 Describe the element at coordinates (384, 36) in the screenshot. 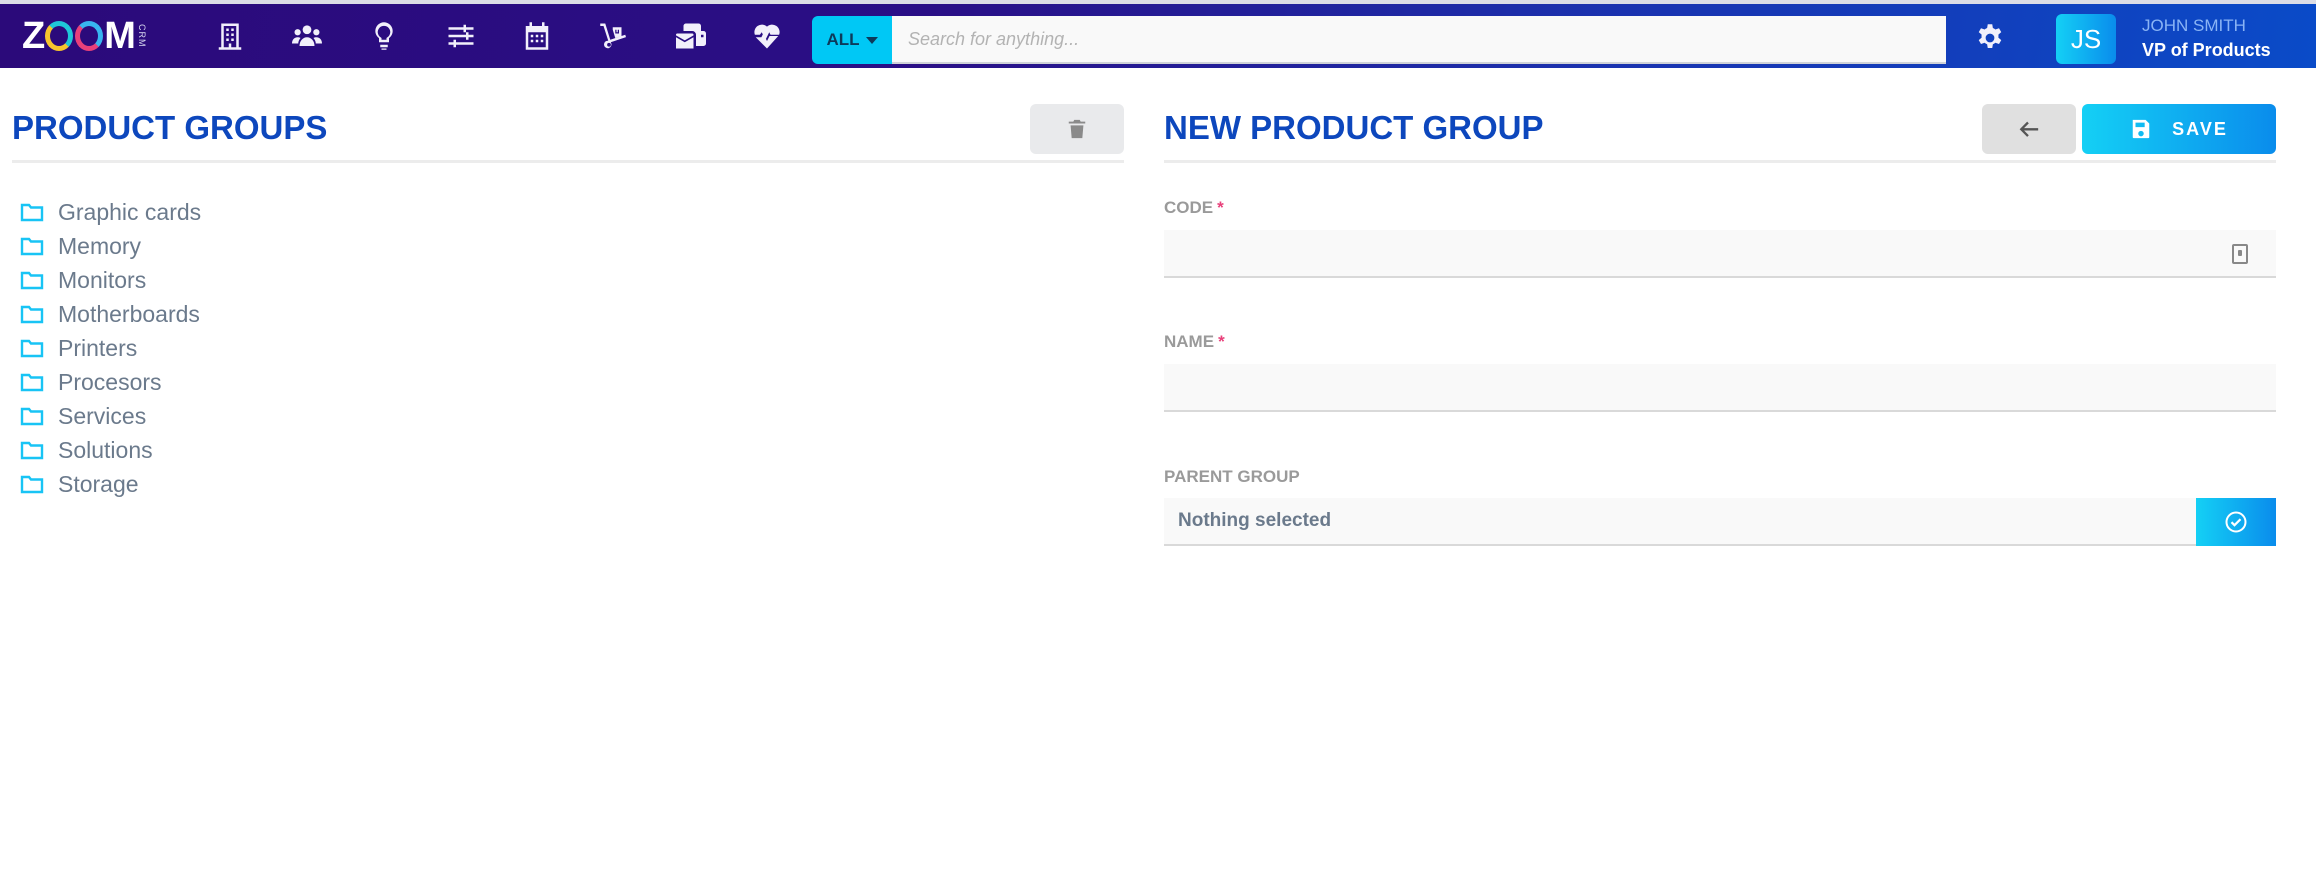

I see `lightbulb-icon` at that location.